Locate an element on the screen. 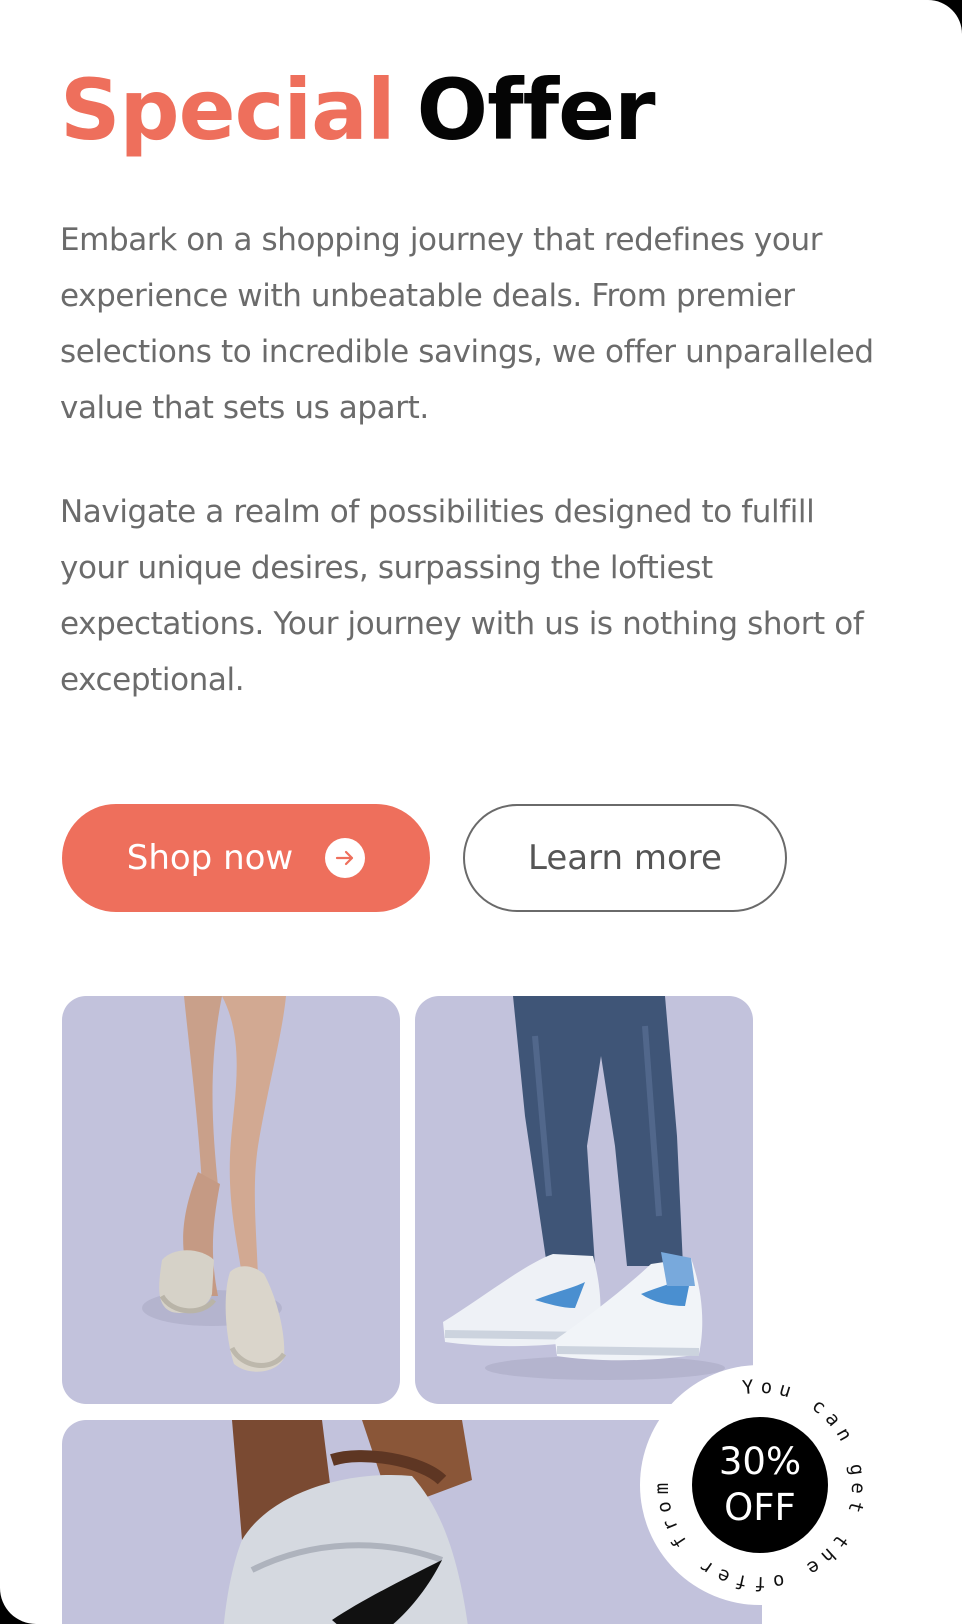 The image size is (962, 1624). title-rest-word: Offer is located at coordinates (536, 110).